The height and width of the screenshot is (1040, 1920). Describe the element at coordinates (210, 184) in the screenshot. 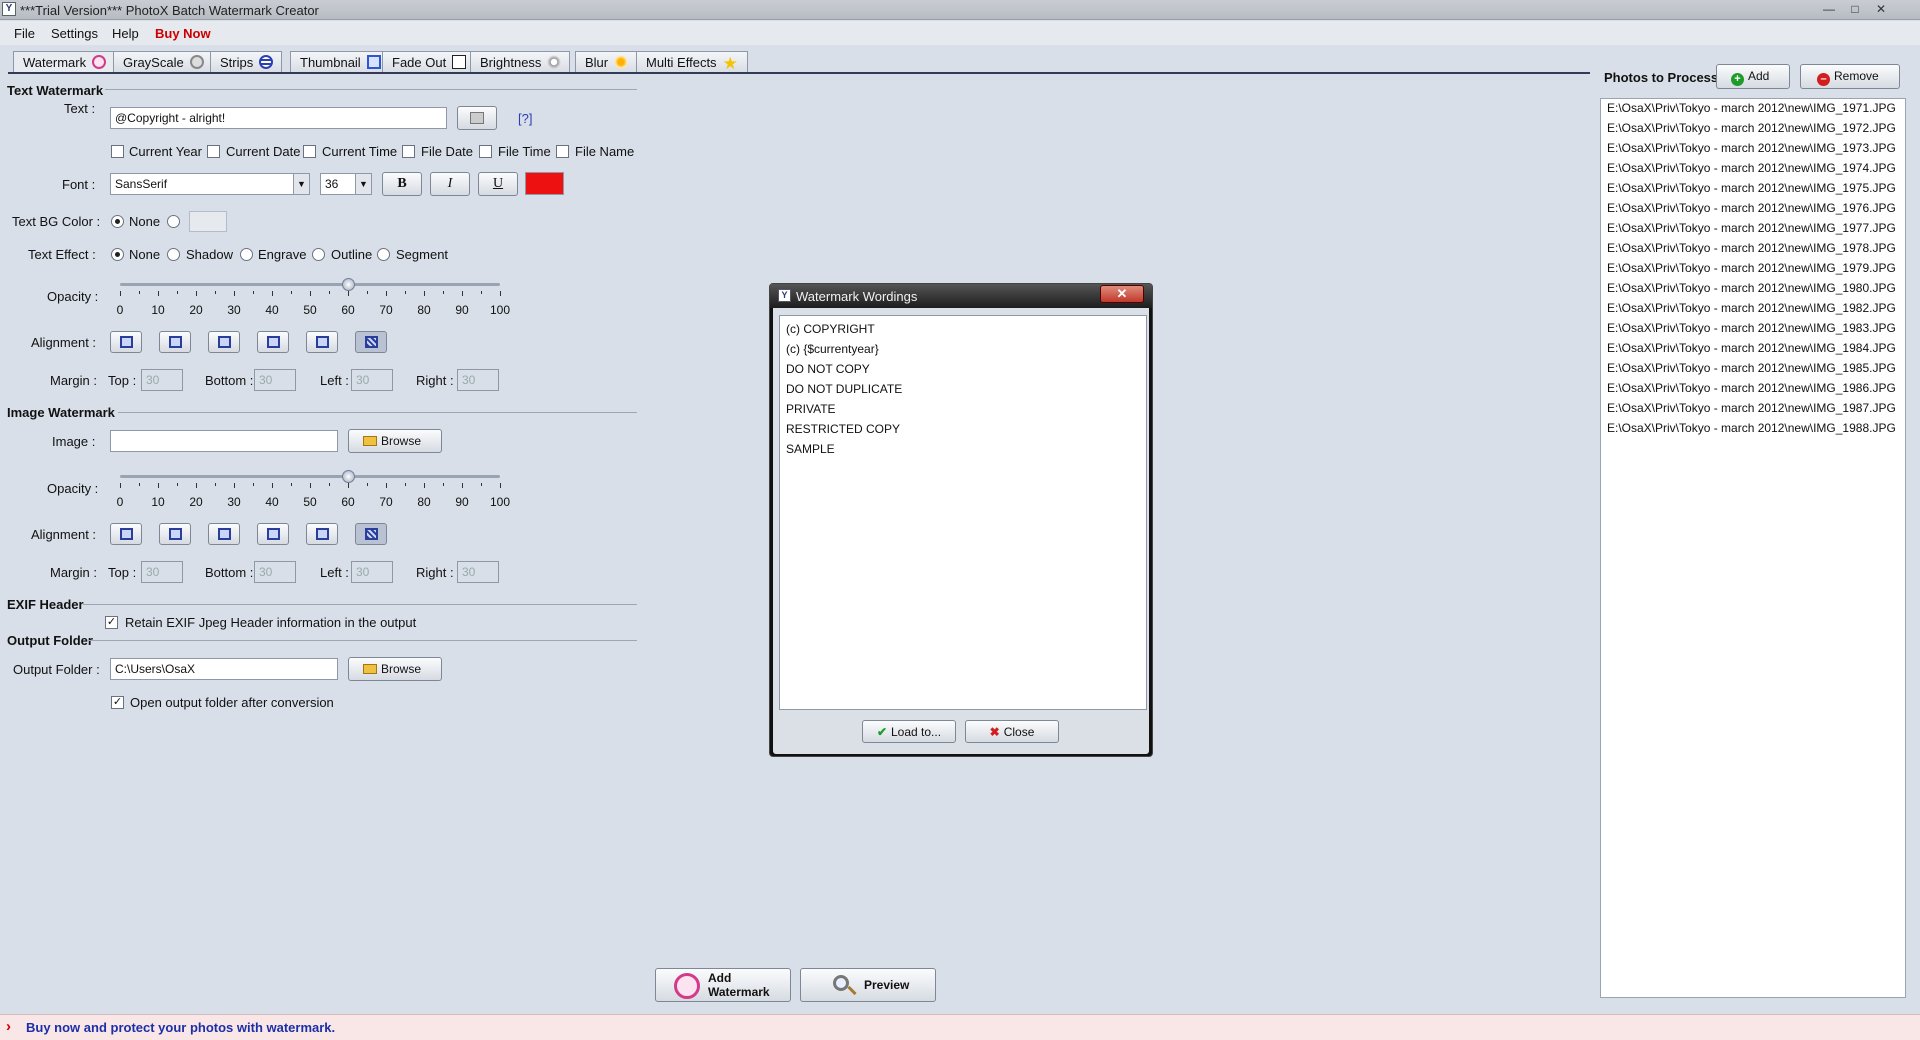

I see `font-select: SansSerif ▼` at that location.